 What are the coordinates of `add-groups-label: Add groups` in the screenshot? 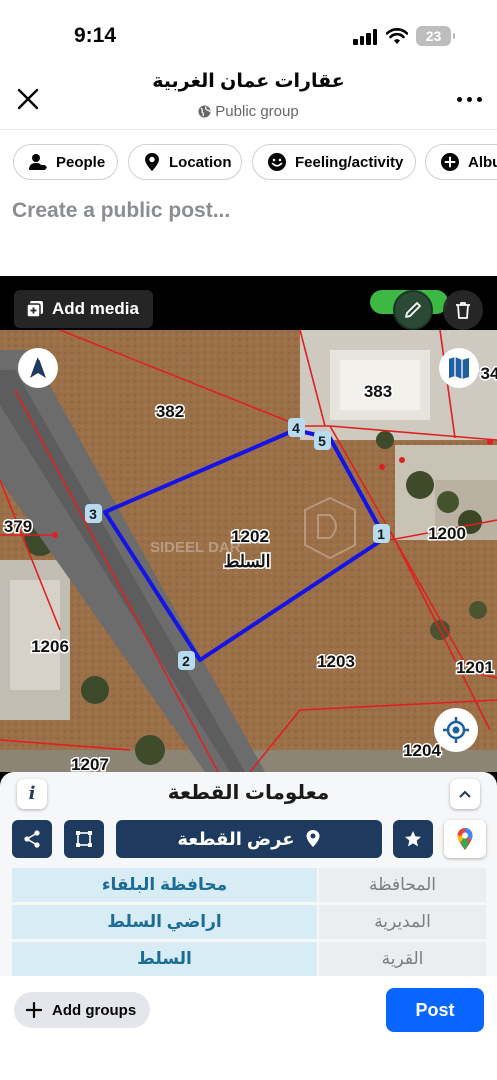 It's located at (94, 1010).